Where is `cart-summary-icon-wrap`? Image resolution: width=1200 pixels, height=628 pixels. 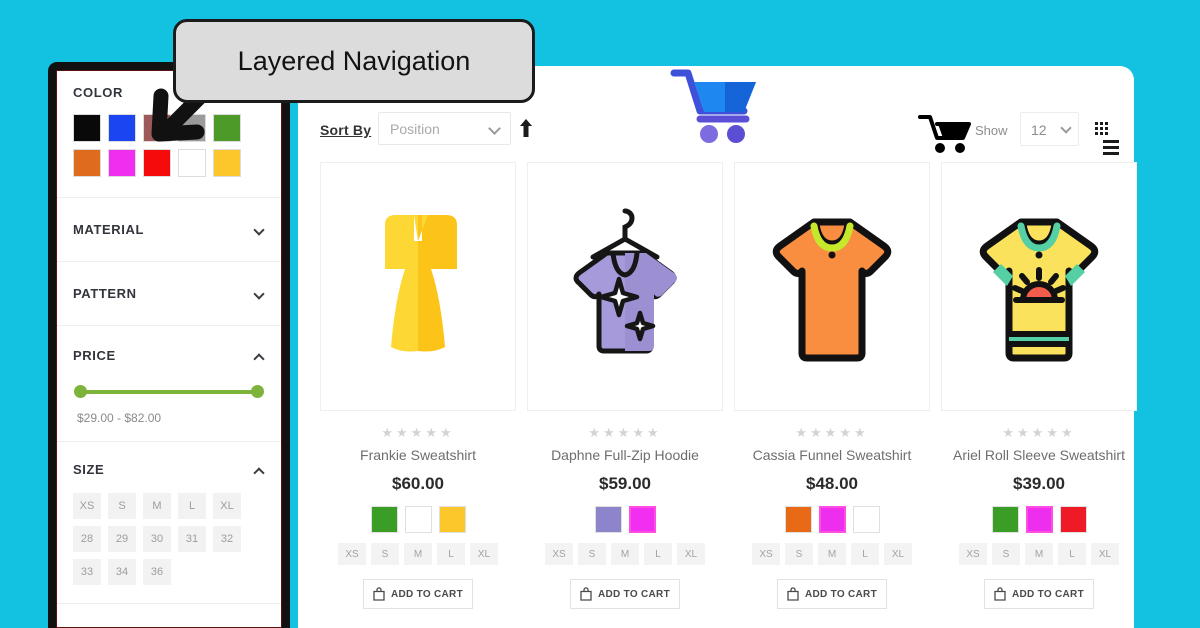 cart-summary-icon-wrap is located at coordinates (946, 136).